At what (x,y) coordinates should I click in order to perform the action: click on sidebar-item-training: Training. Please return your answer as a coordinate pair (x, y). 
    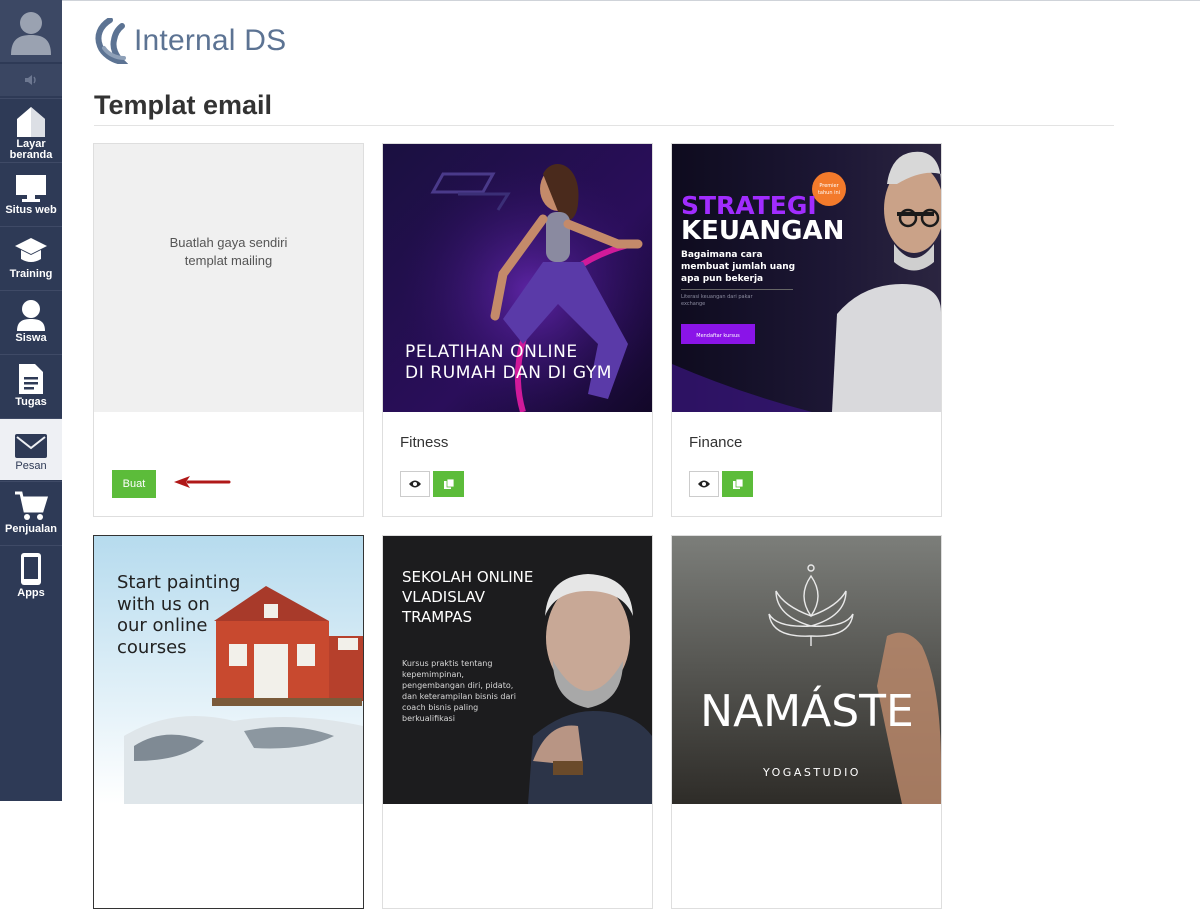
    Looking at the image, I should click on (31, 257).